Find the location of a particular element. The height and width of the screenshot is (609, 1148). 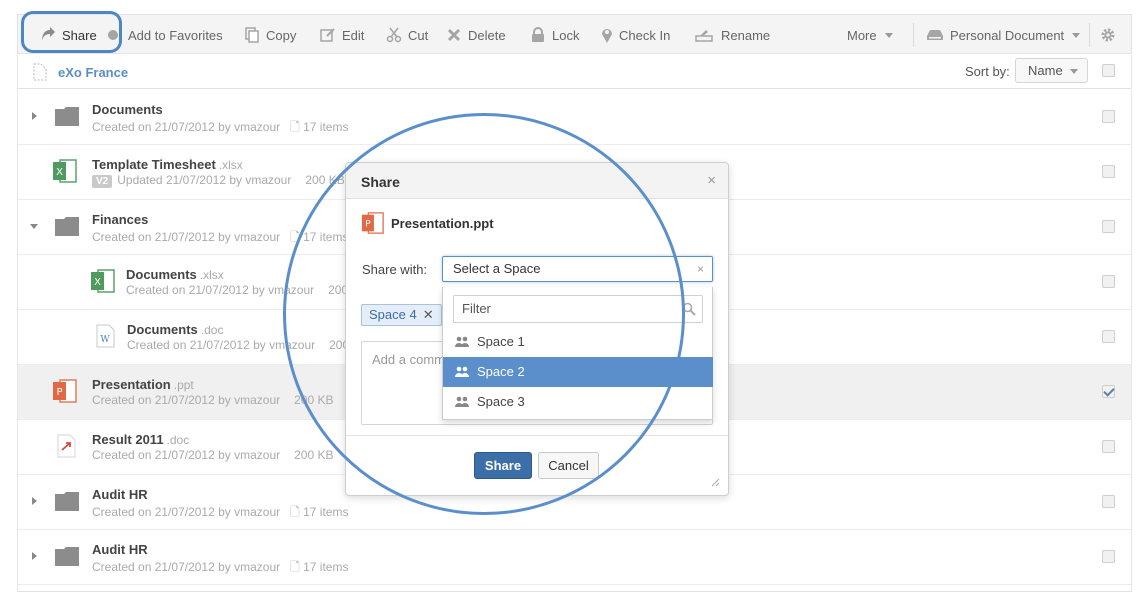

file-meta: V2 Updated 21/07/2012 by vmazour 200 KB is located at coordinates (218, 180).